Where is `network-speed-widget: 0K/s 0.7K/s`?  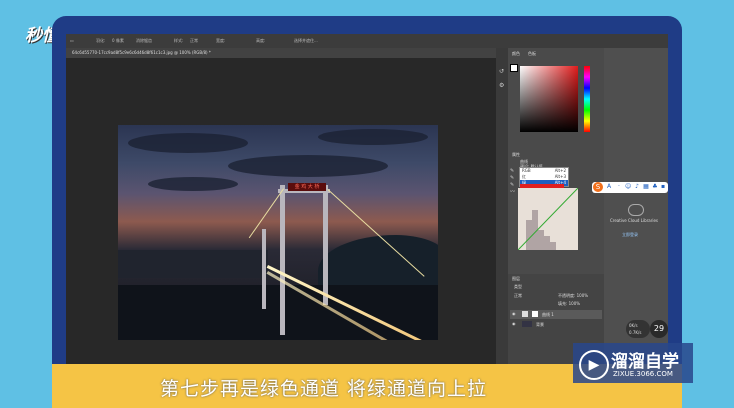
network-speed-widget: 0K/s 0.7K/s is located at coordinates (638, 329).